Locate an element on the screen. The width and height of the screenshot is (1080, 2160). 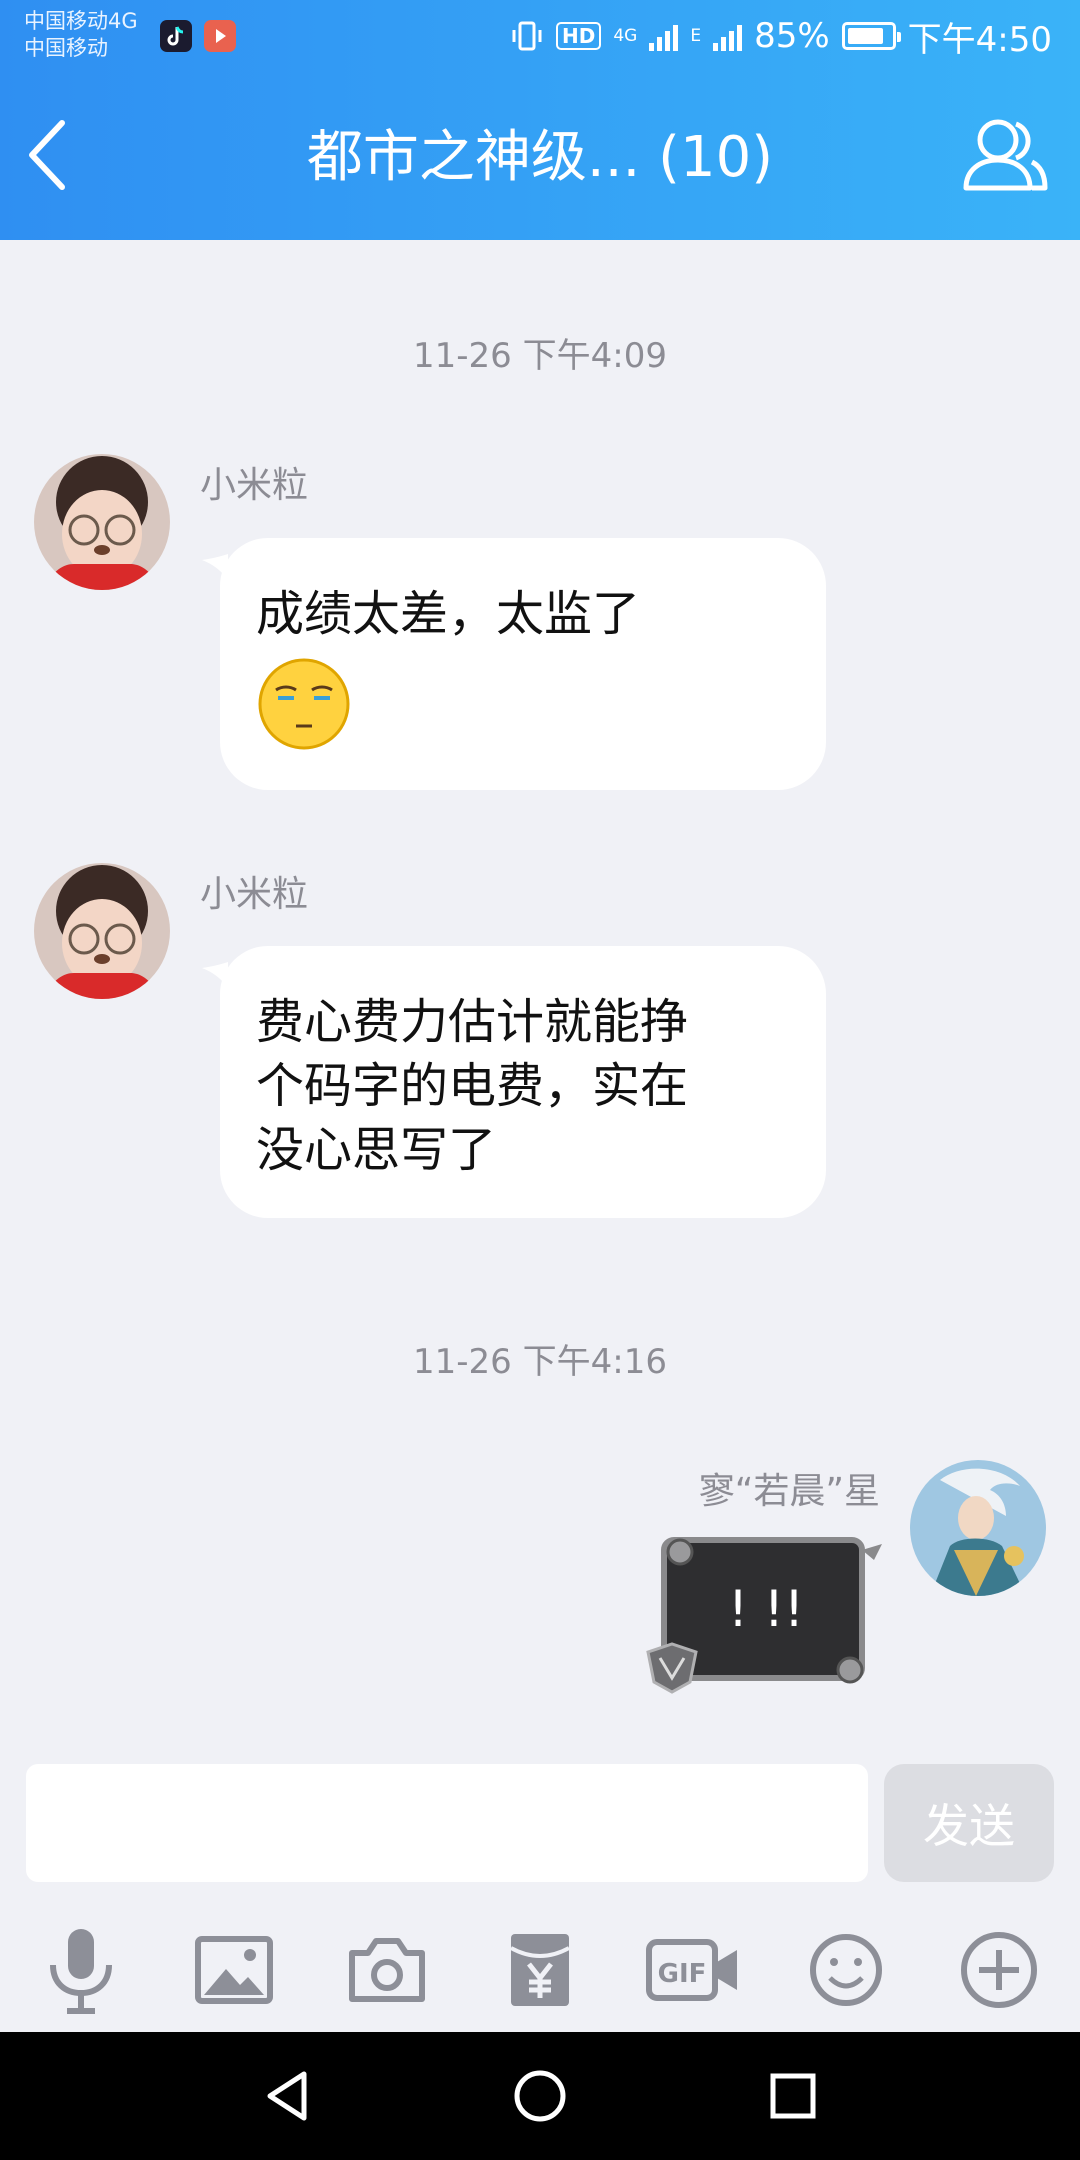
send-button: 发送 is located at coordinates (969, 1823).